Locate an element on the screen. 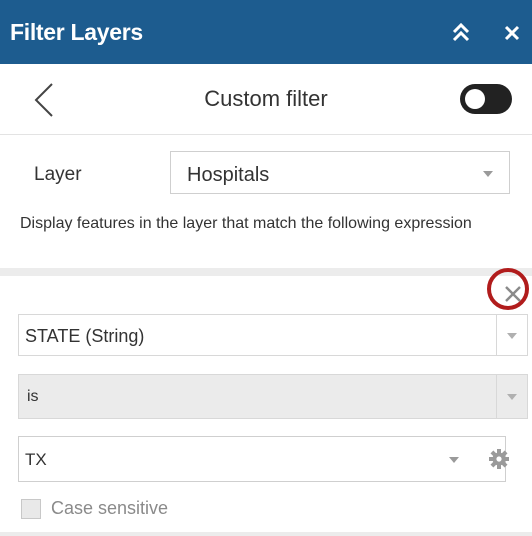 The image size is (532, 536). panel-title: Filter Layers is located at coordinates (76, 32).